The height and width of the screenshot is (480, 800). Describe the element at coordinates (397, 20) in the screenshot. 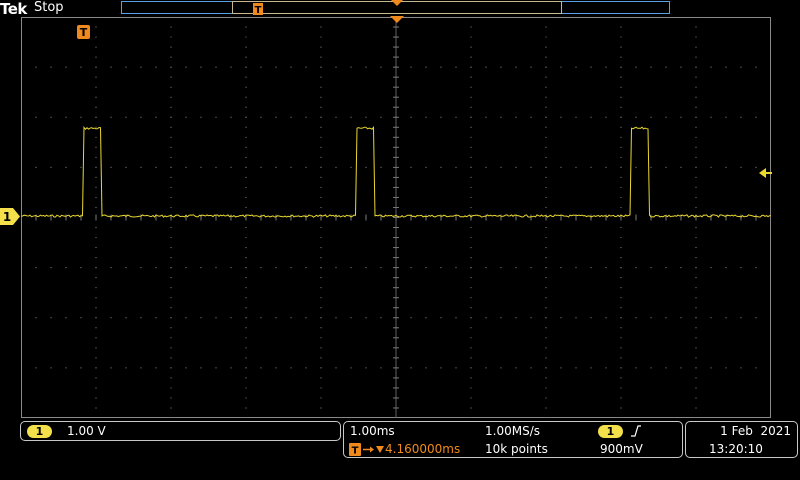

I see `trigger-position-icon` at that location.